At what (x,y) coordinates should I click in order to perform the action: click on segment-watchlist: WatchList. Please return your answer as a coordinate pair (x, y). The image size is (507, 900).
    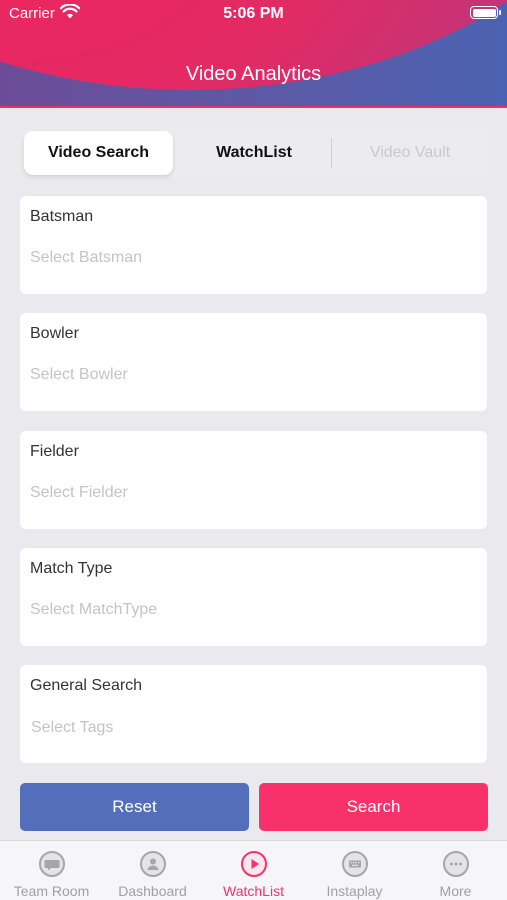
    Looking at the image, I should click on (254, 153).